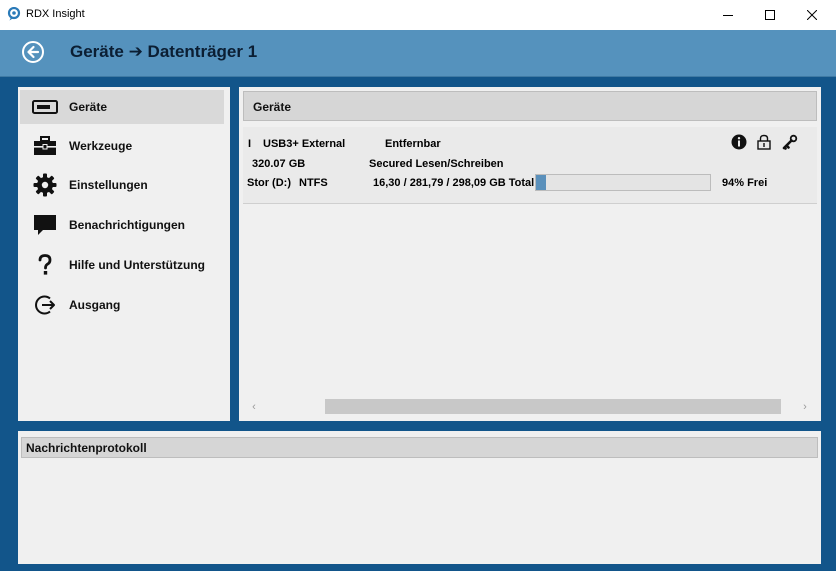 This screenshot has width=836, height=571. I want to click on page-header: Geräte ➔ Datenträger 1, so click(418, 53).